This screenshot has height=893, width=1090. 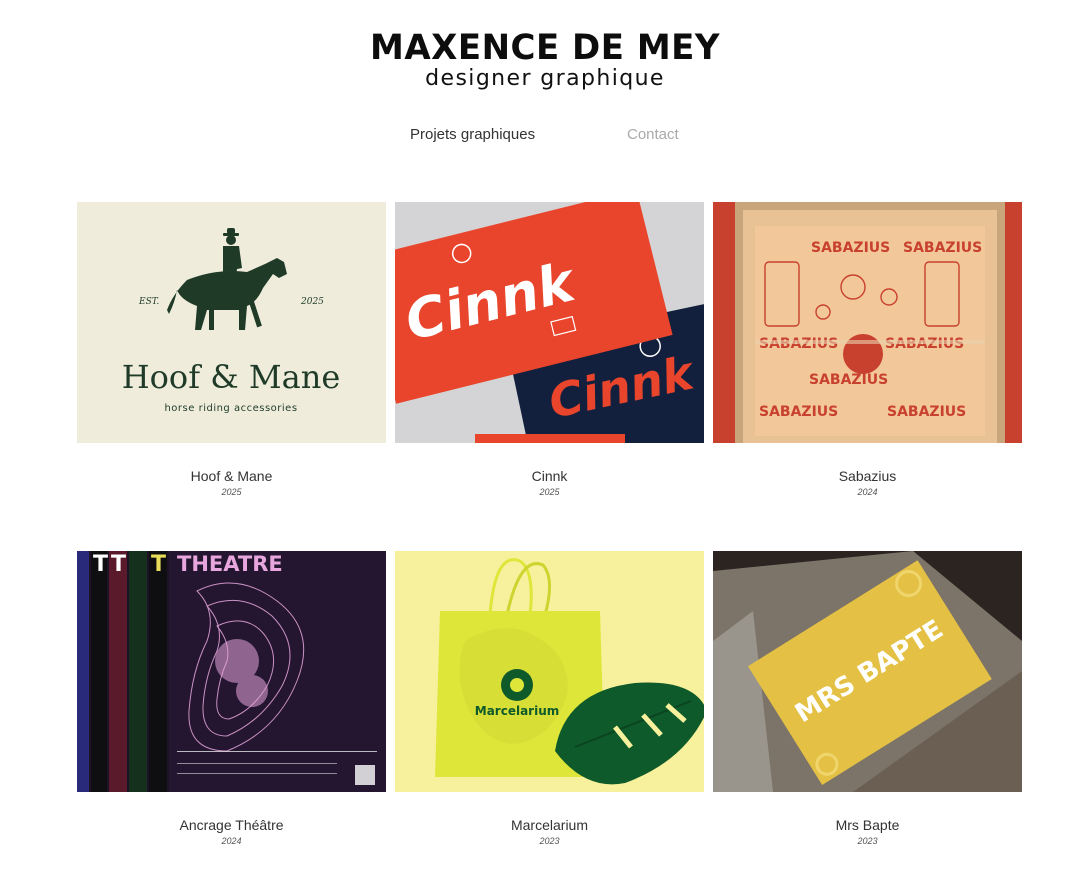 I want to click on main-nav: Projets graphiques Contact, so click(x=545, y=138).